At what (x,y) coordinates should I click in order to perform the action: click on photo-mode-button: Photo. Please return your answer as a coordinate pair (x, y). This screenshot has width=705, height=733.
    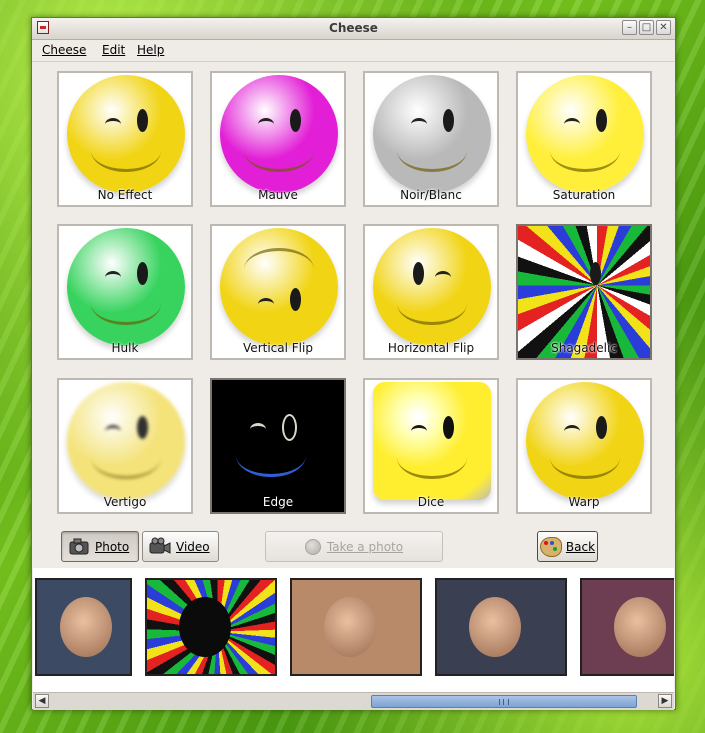
    Looking at the image, I should click on (100, 546).